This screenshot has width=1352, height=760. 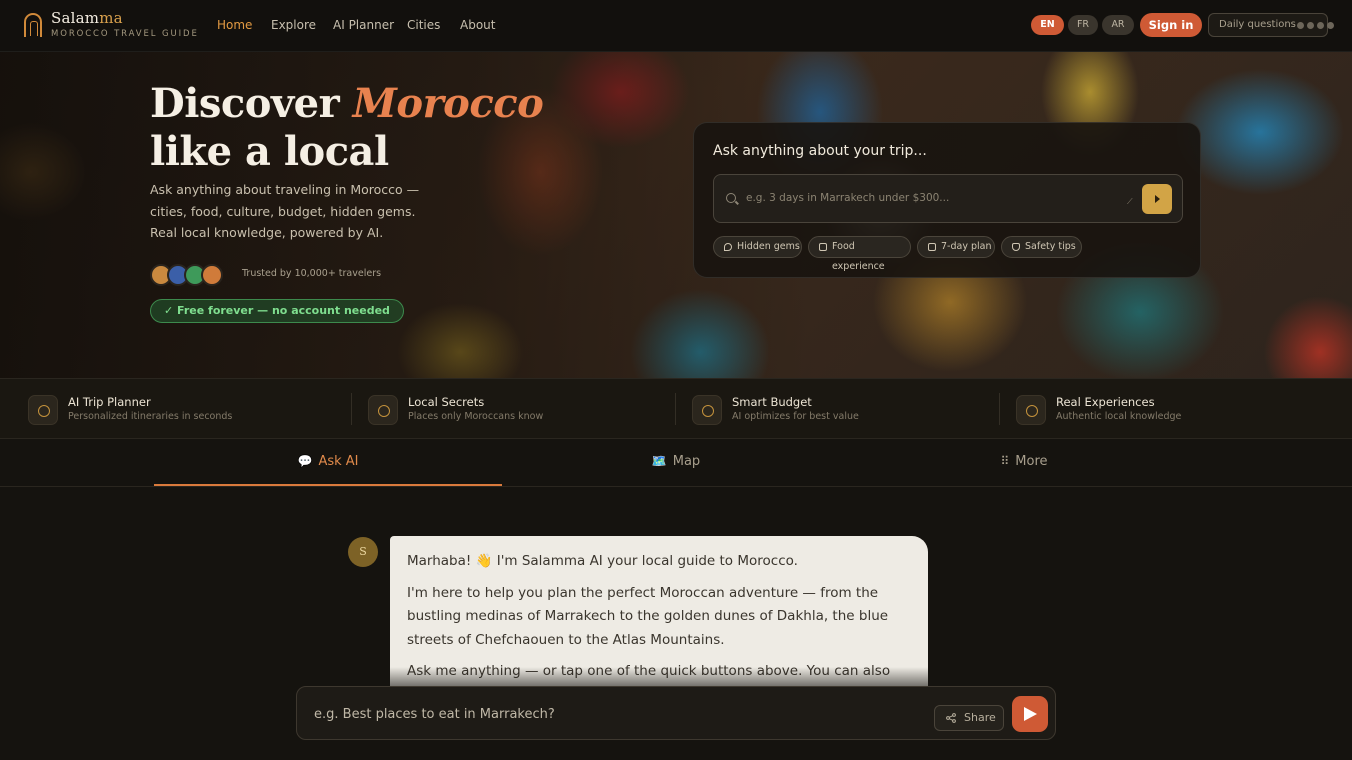 I want to click on nav-link-explore: Explore, so click(x=293, y=25).